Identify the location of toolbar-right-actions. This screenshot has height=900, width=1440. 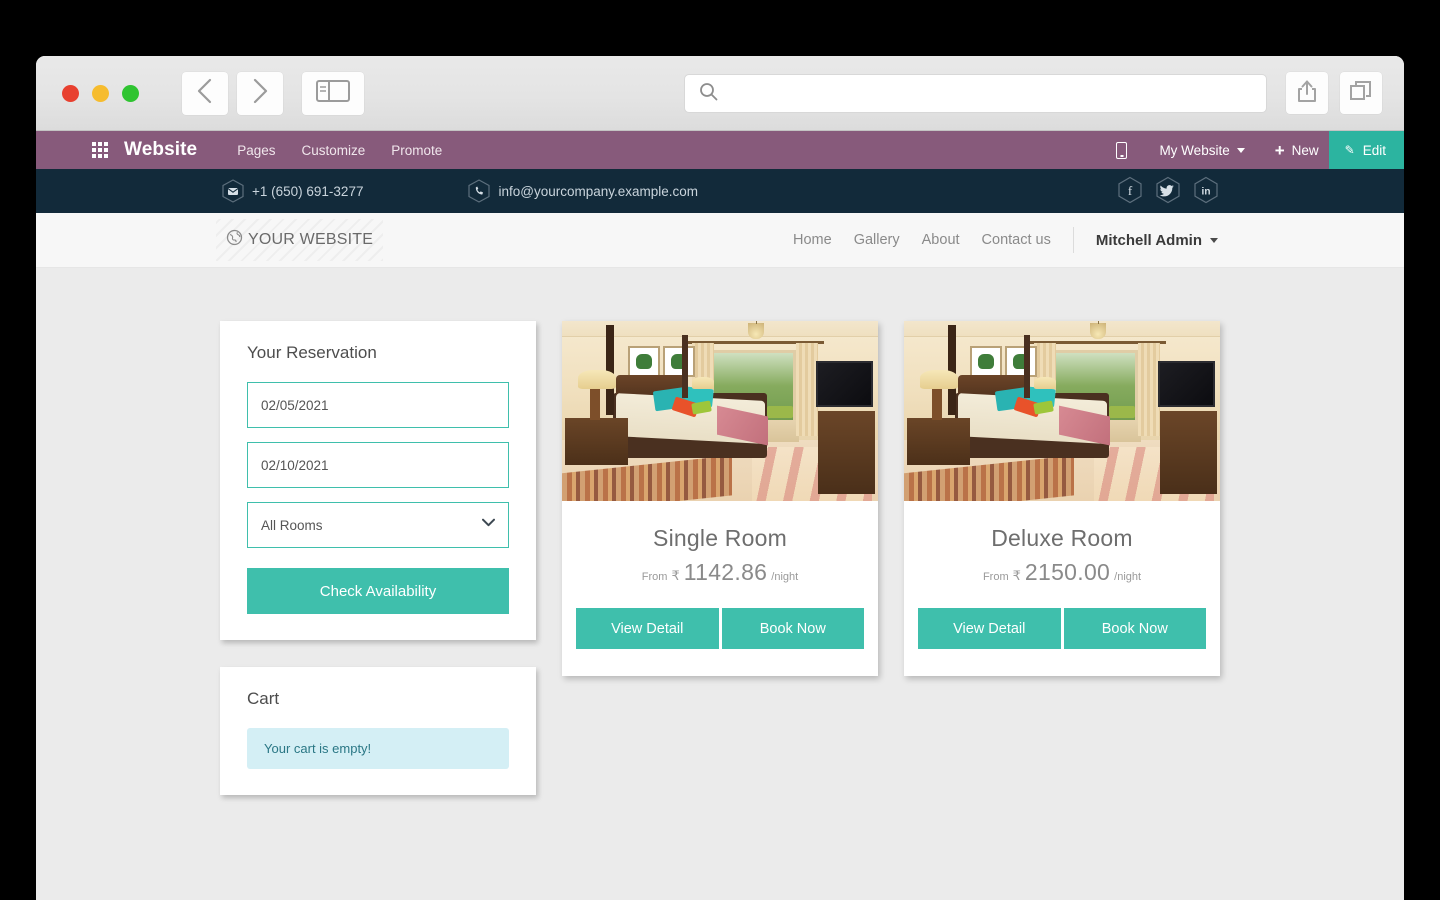
(1334, 93).